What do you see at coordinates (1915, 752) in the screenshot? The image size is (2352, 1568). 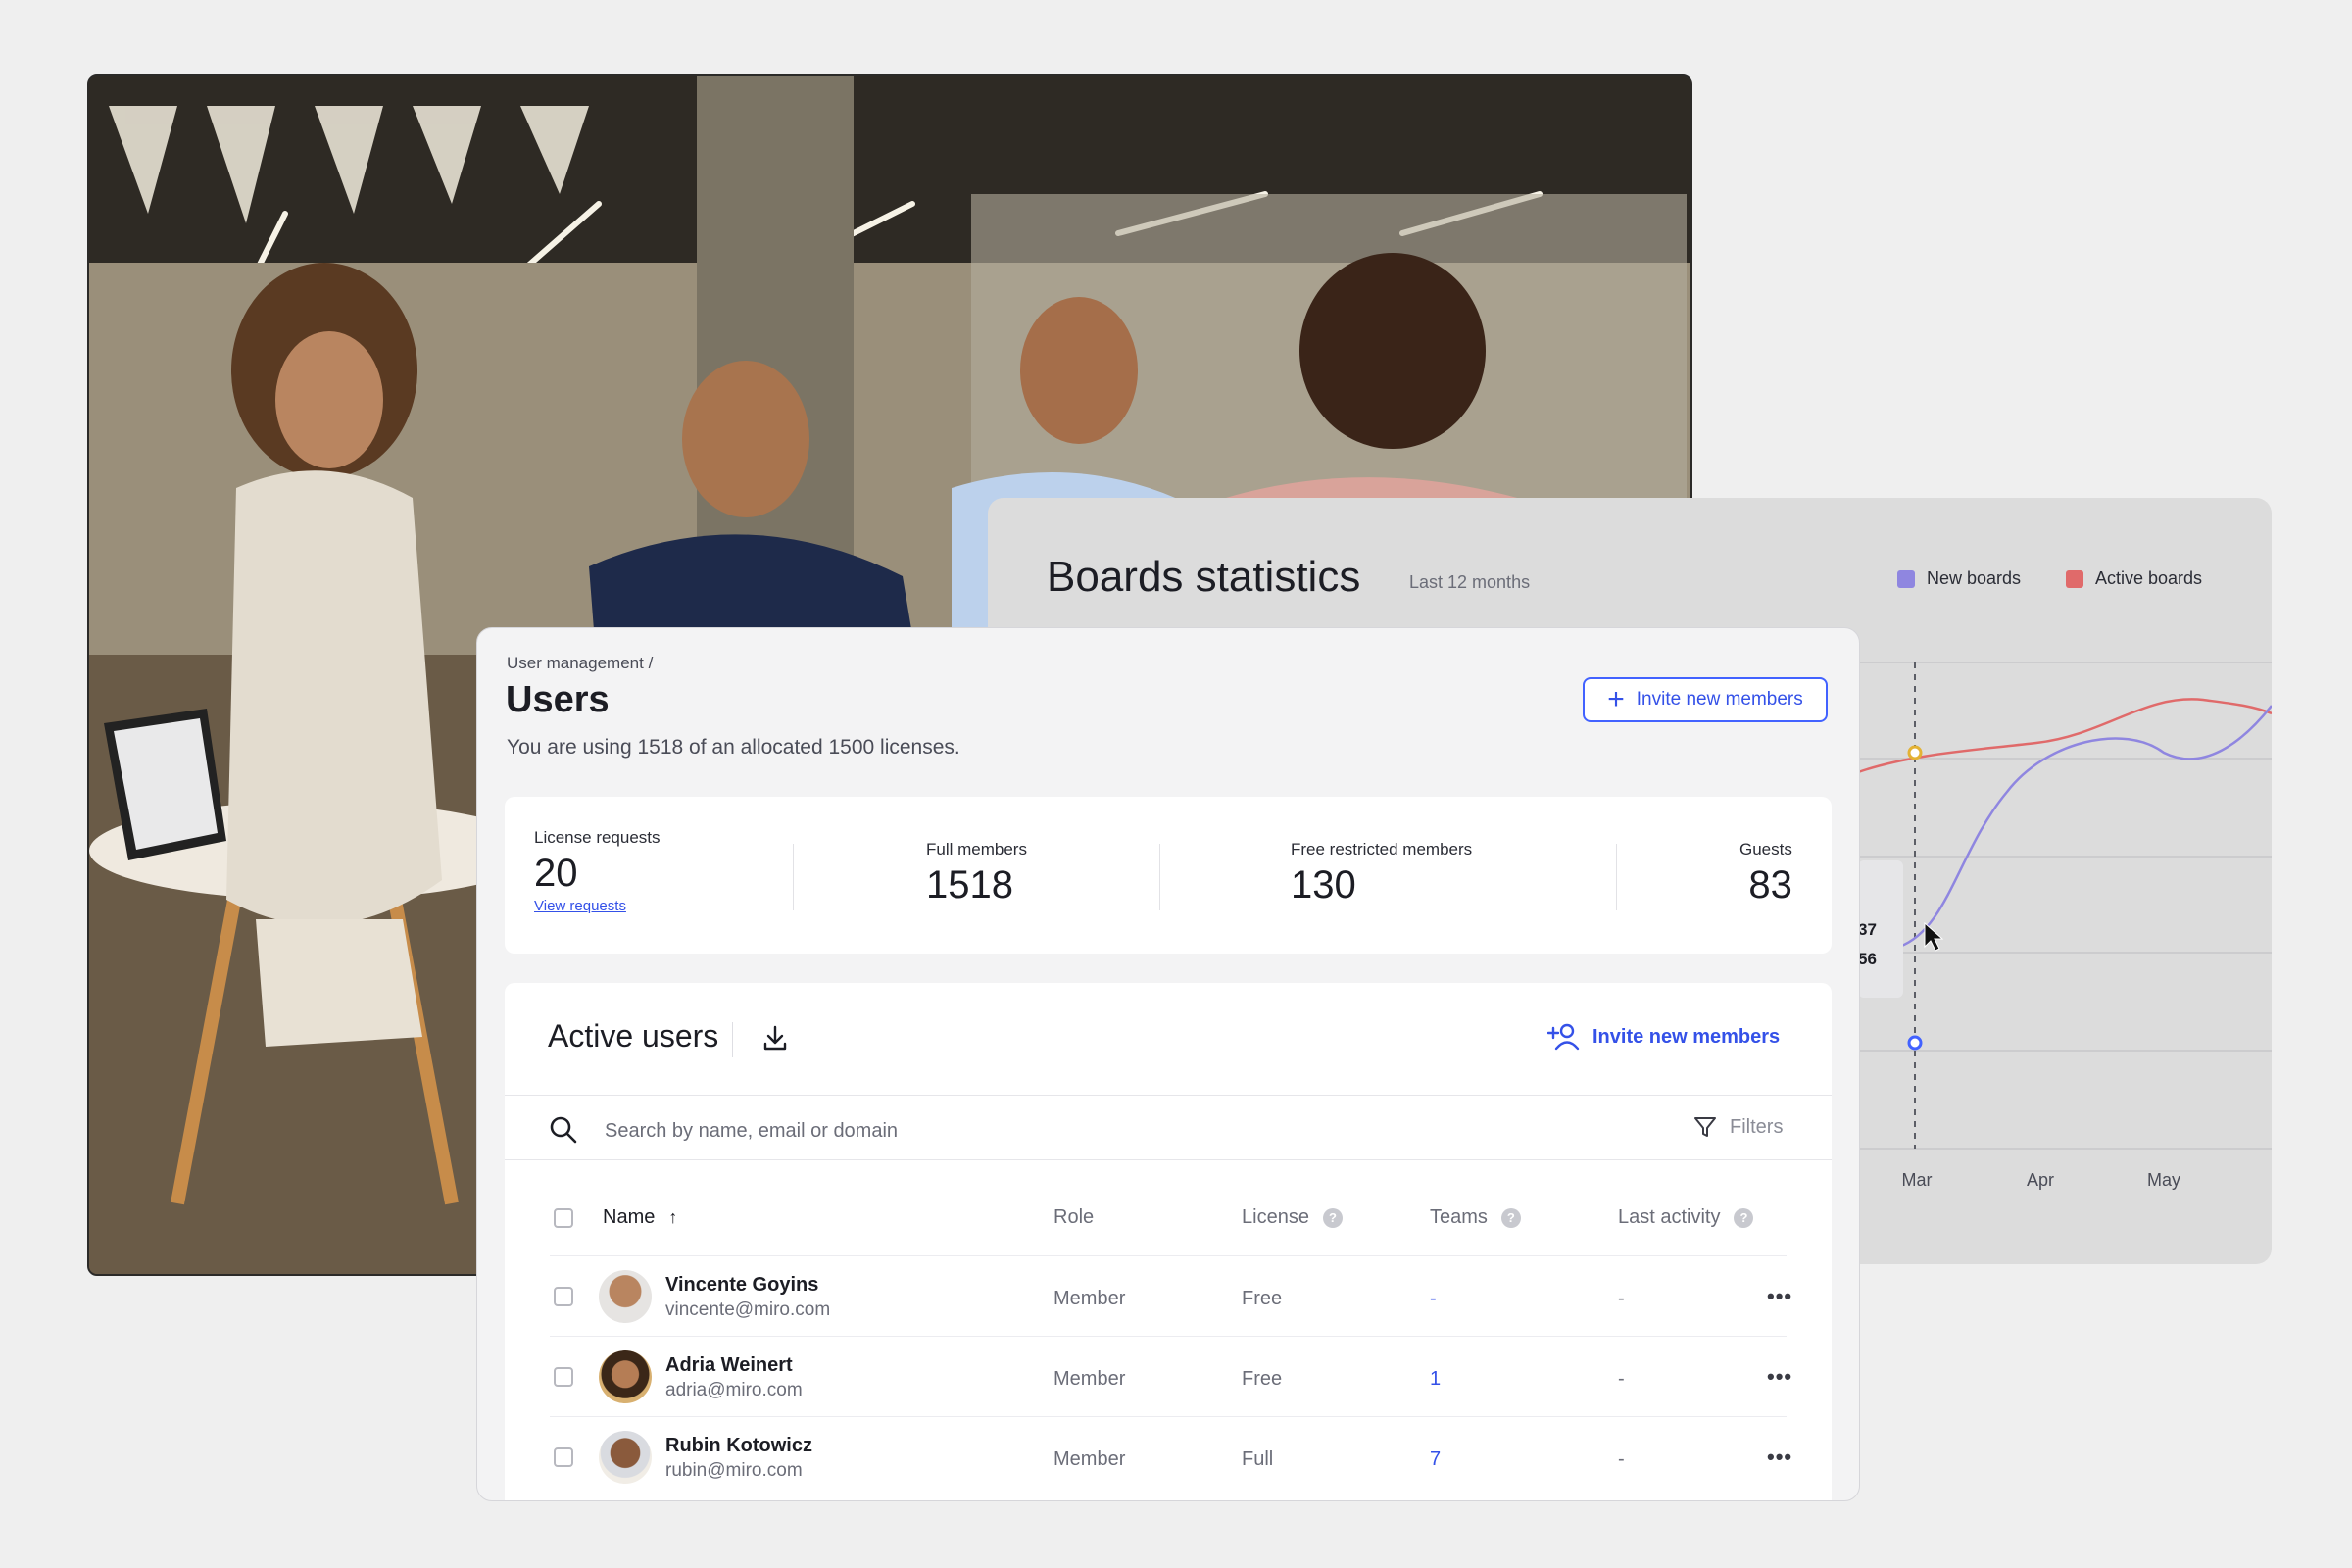 I see `active-boards-point` at bounding box center [1915, 752].